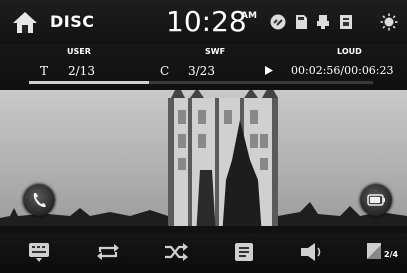  What do you see at coordinates (269, 70) in the screenshot?
I see `play-icon` at bounding box center [269, 70].